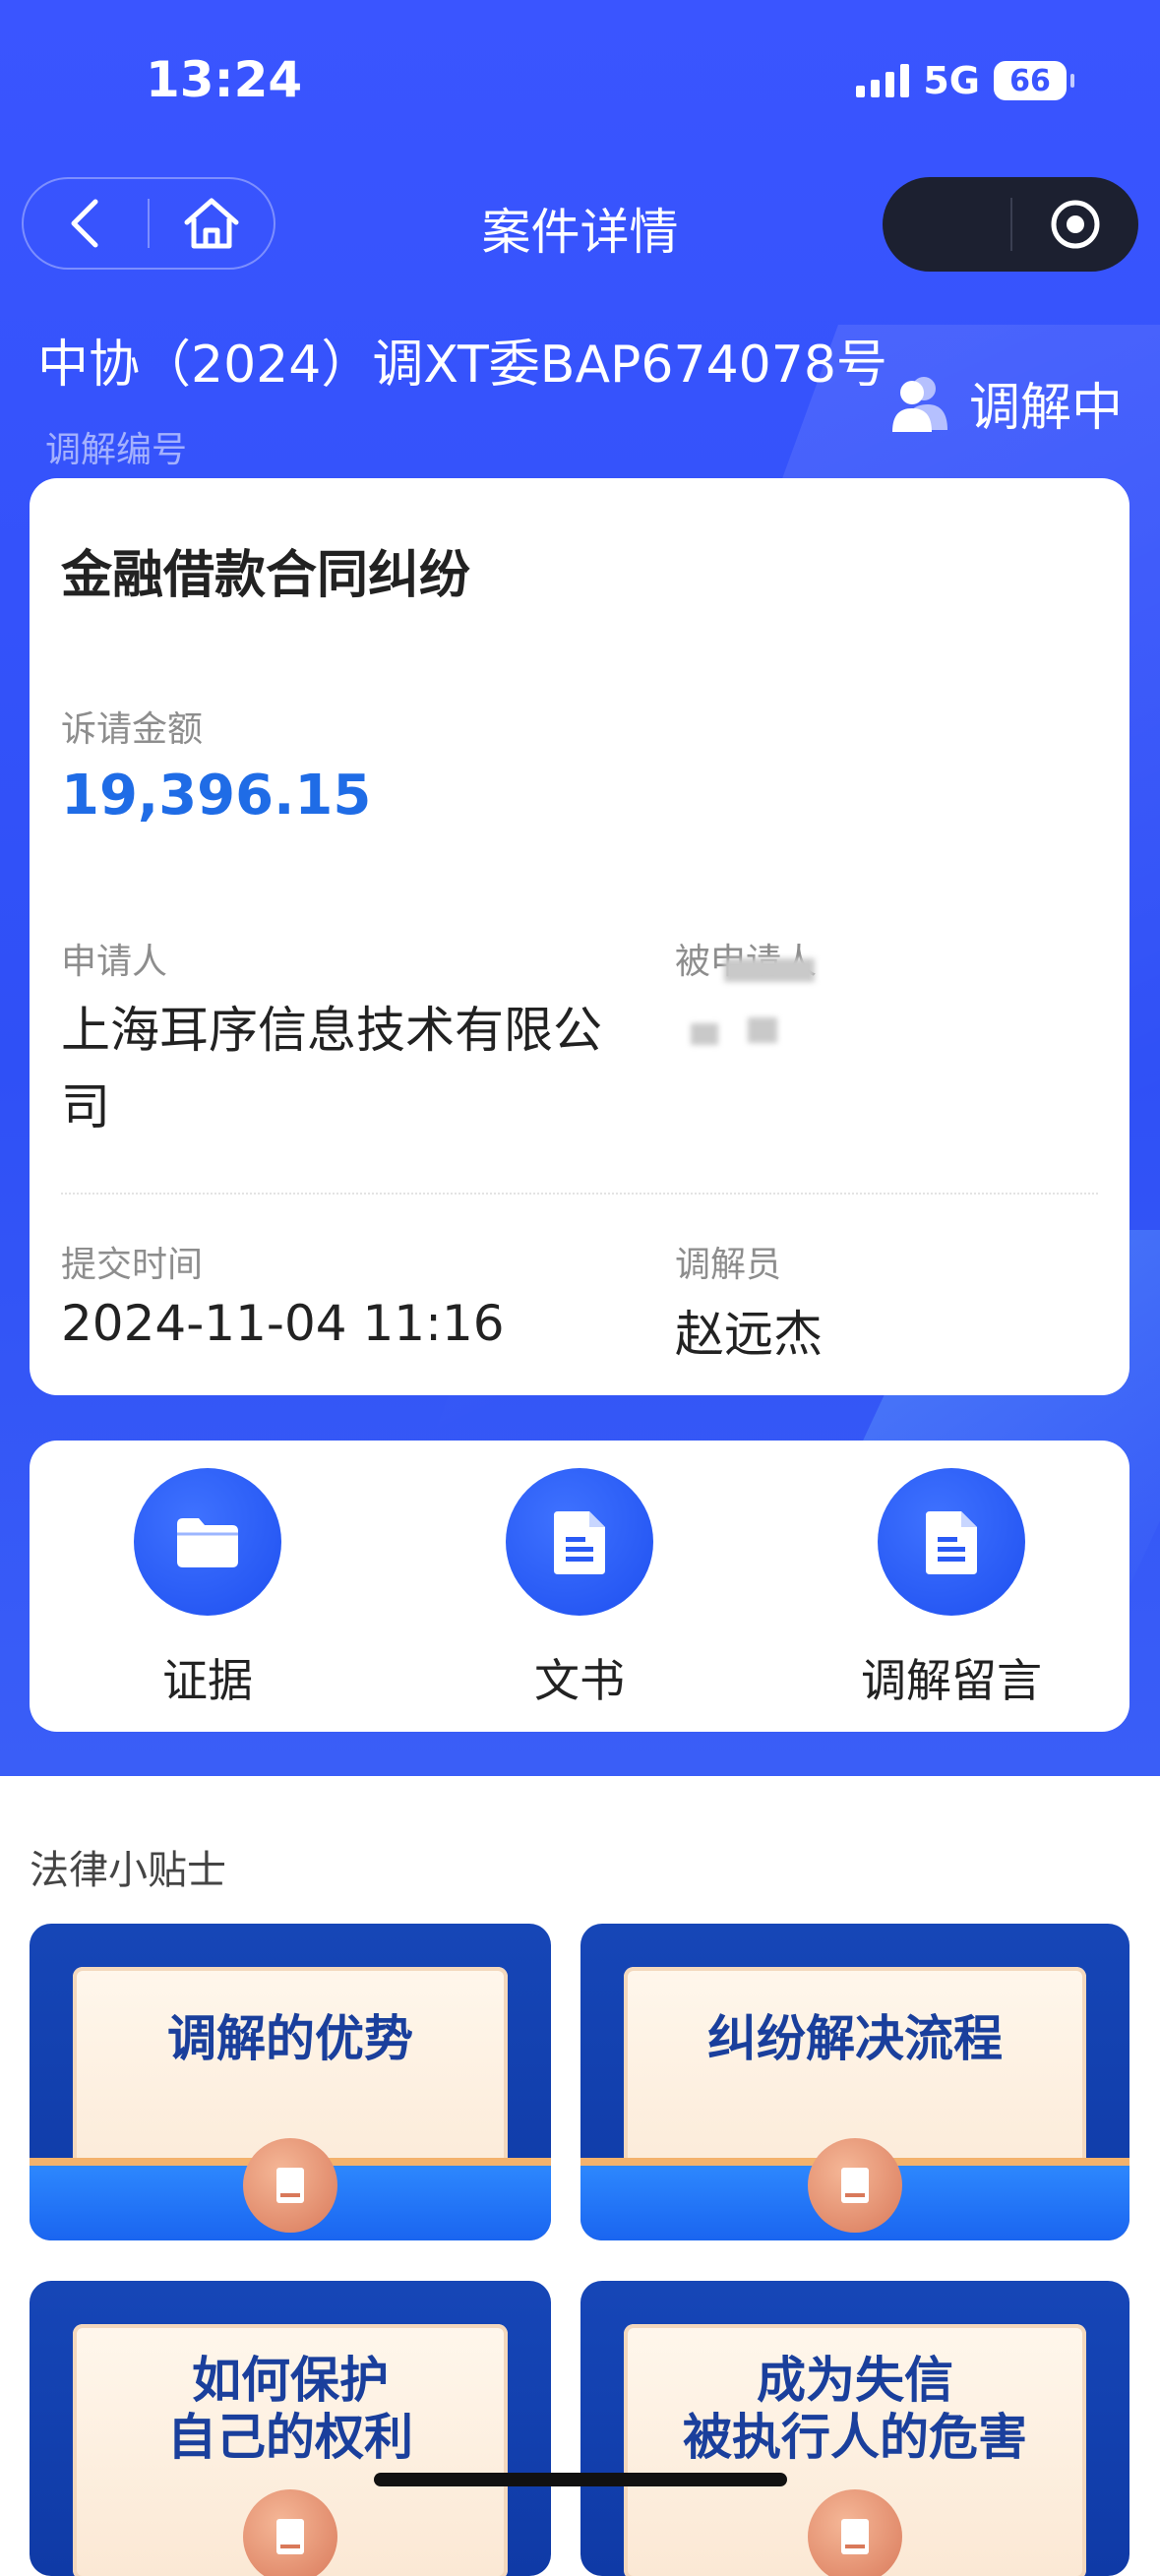 This screenshot has height=2576, width=1160. I want to click on amount-label: 诉请金额, so click(132, 729).